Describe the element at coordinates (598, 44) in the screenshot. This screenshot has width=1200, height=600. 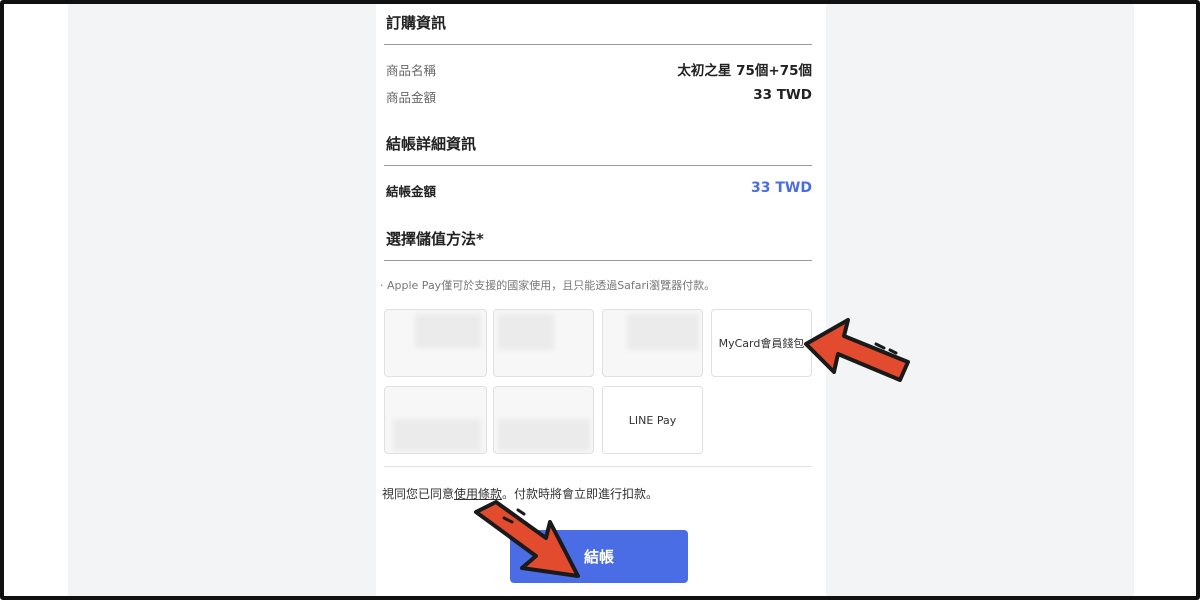
I see `order-info-divider` at that location.